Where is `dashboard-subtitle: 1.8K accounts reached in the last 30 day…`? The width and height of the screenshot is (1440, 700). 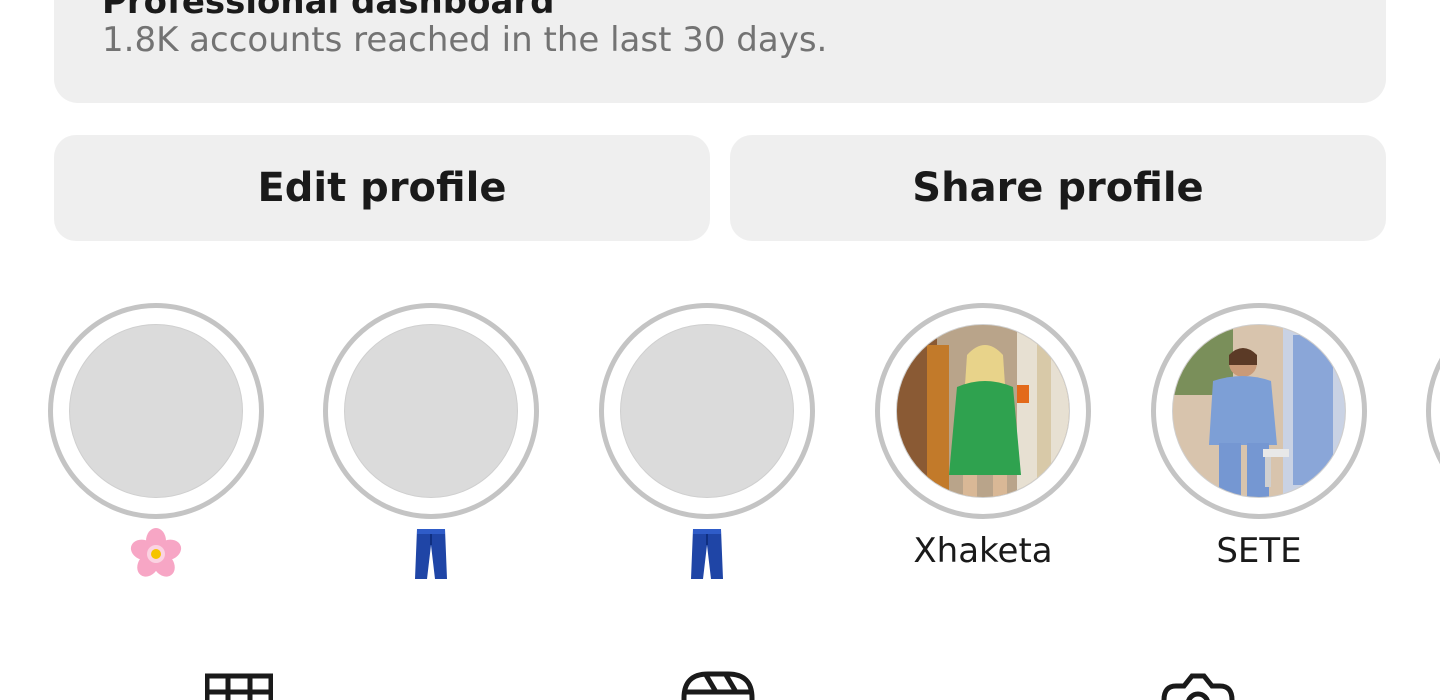 dashboard-subtitle: 1.8K accounts reached in the last 30 day… is located at coordinates (465, 40).